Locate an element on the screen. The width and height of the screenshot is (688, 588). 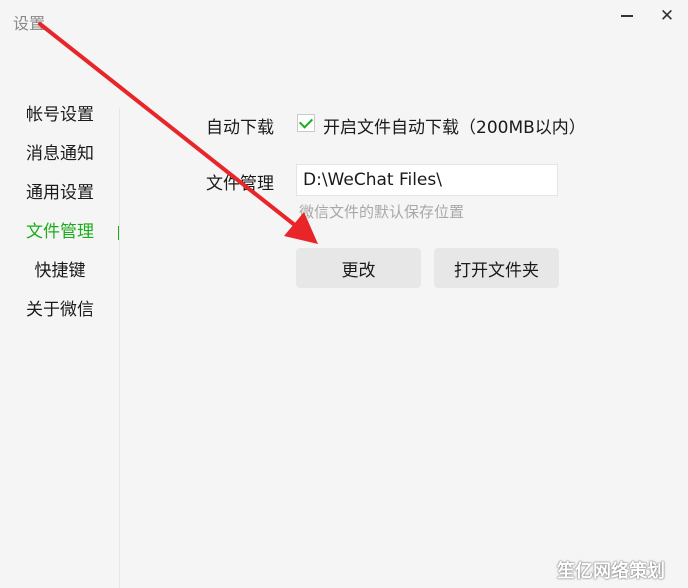
minimize-icon is located at coordinates (627, 16).